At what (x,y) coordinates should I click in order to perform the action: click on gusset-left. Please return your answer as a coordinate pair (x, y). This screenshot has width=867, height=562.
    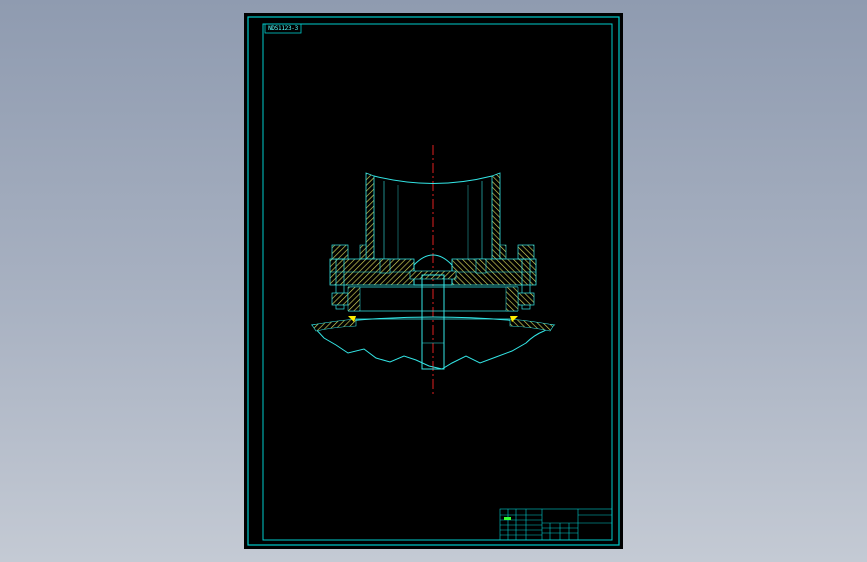
    Looking at the image, I should click on (363, 252).